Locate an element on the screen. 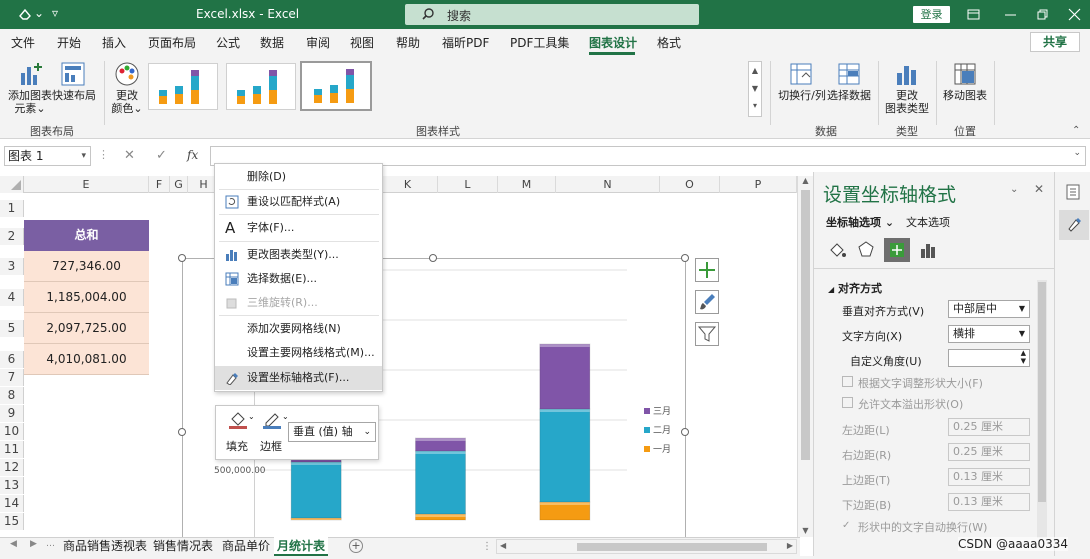 The height and width of the screenshot is (559, 1090). quick-layout-button: 快速布局 is located at coordinates (74, 95).